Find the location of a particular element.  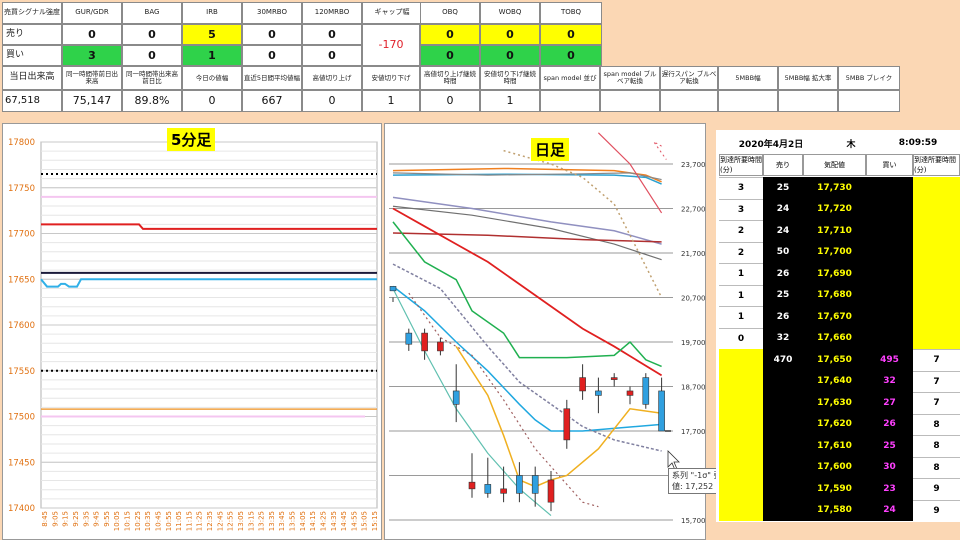

x-tick-label: 12:45 is located at coordinates (220, 521).